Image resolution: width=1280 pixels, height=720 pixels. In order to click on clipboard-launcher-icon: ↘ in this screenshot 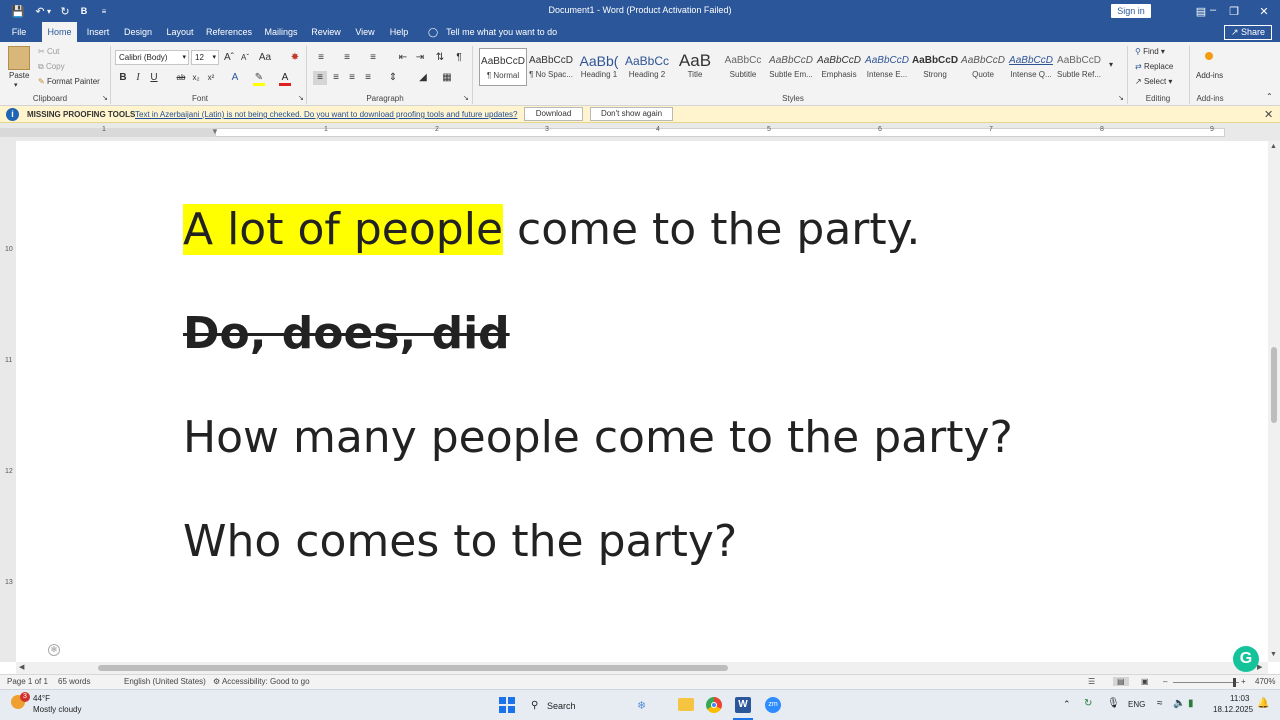, I will do `click(105, 98)`.